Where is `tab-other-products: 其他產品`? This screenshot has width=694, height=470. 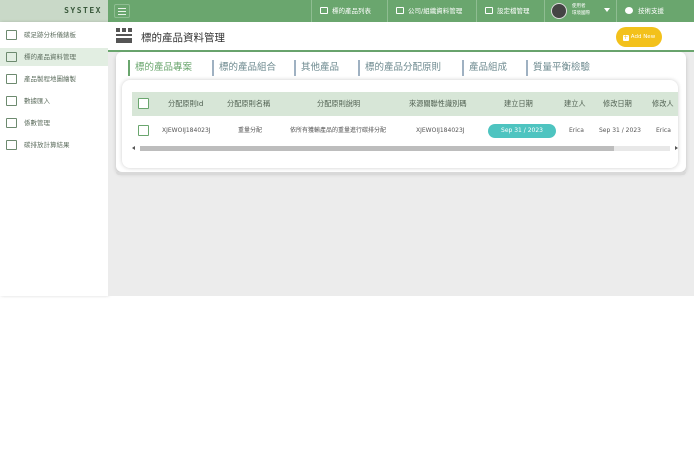 tab-other-products: 其他產品 is located at coordinates (316, 68).